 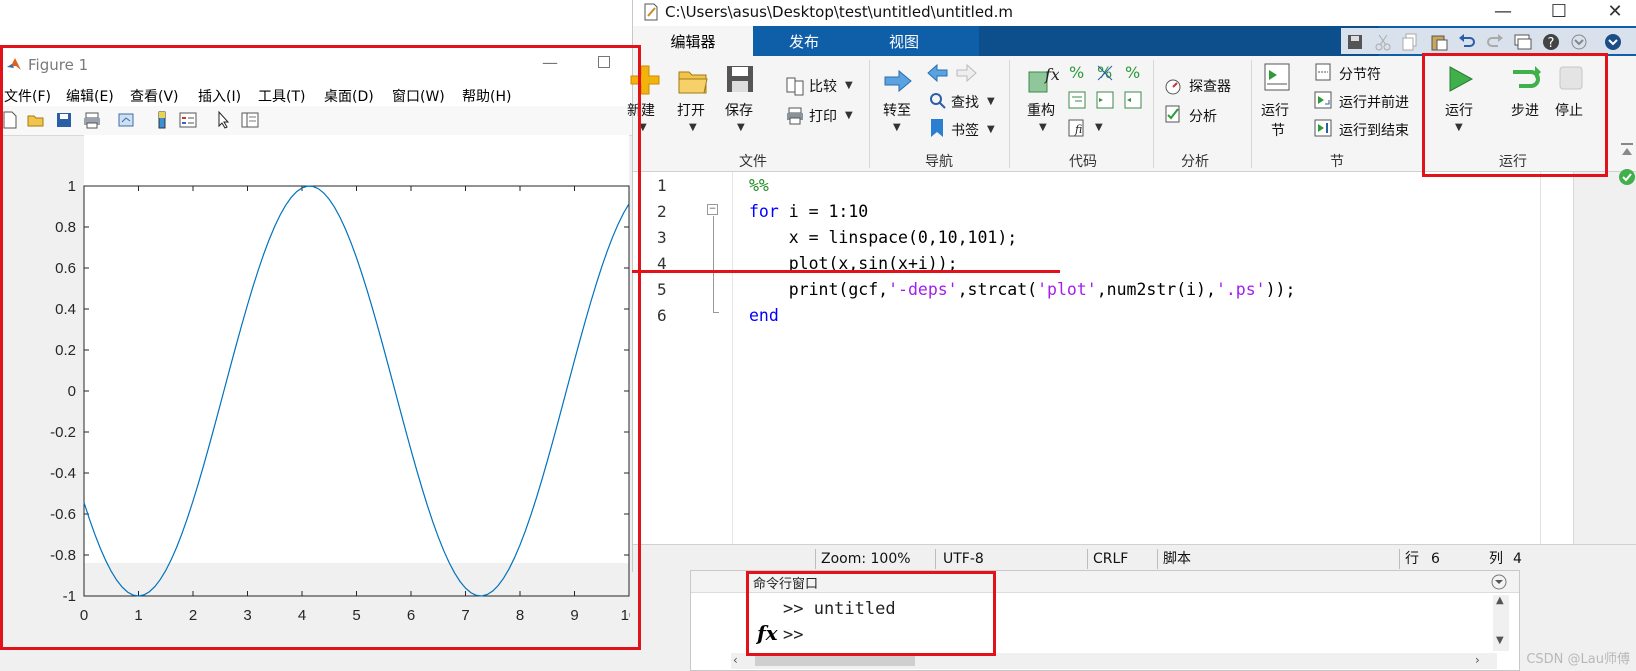 What do you see at coordinates (835, 661) in the screenshot?
I see `scrollbar-thumb` at bounding box center [835, 661].